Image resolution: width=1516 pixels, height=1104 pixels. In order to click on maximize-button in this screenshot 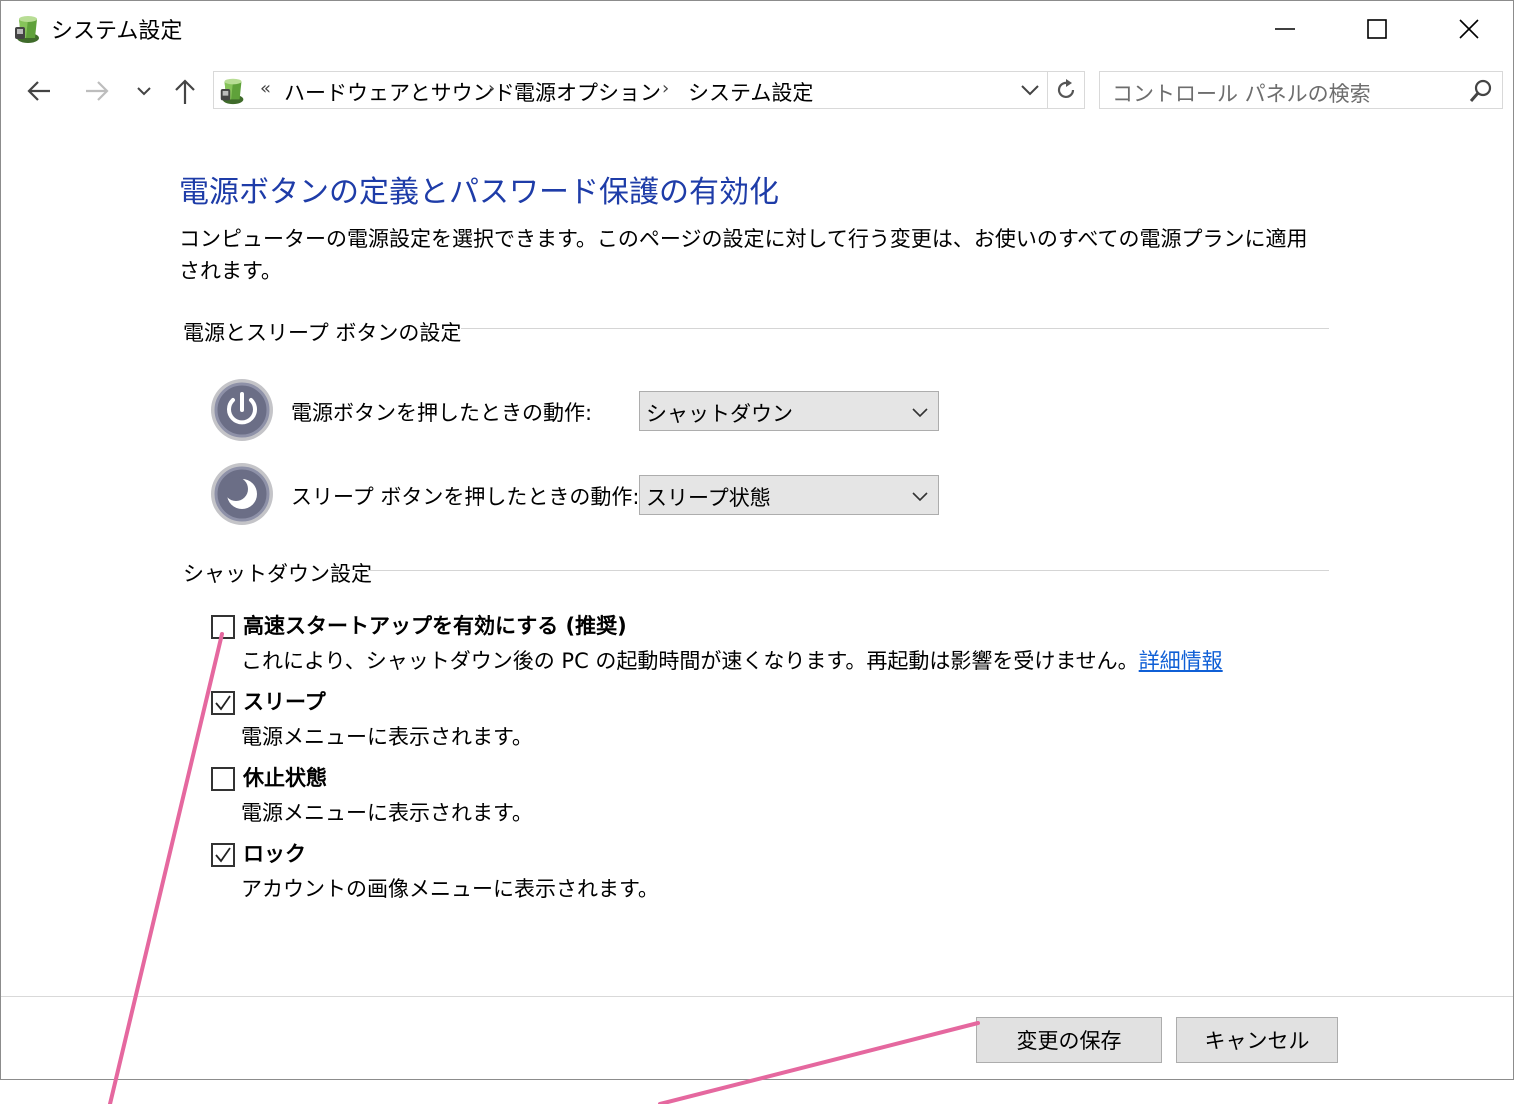, I will do `click(1377, 29)`.